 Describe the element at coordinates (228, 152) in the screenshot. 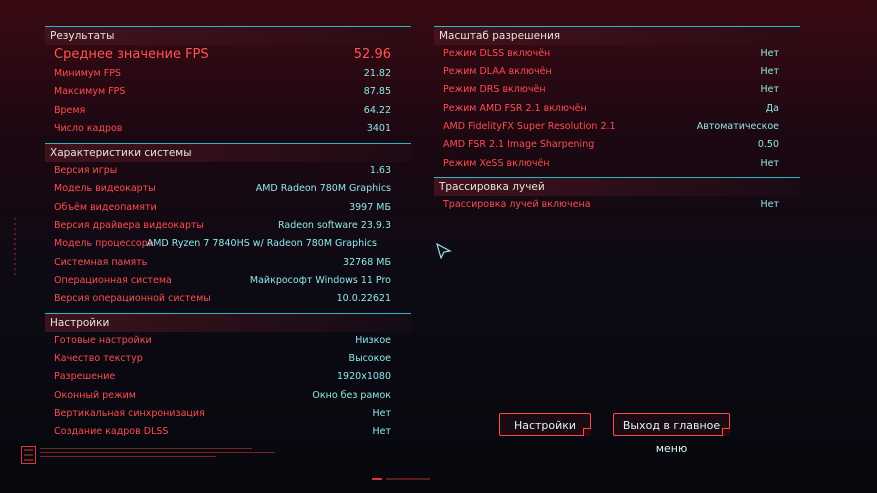

I see `system-header: Характеристики системы` at that location.